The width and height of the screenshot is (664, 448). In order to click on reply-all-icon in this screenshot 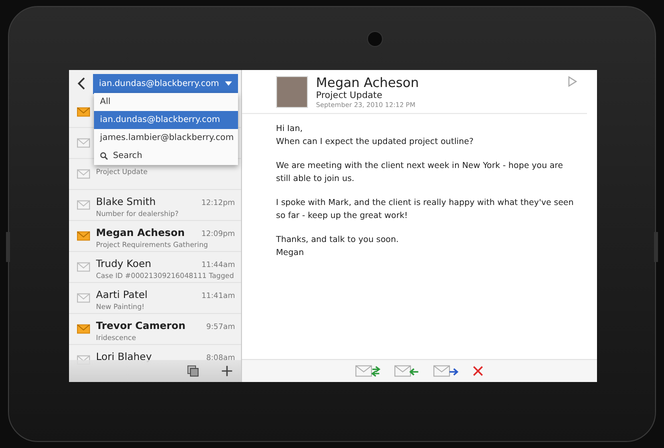, I will do `click(368, 371)`.